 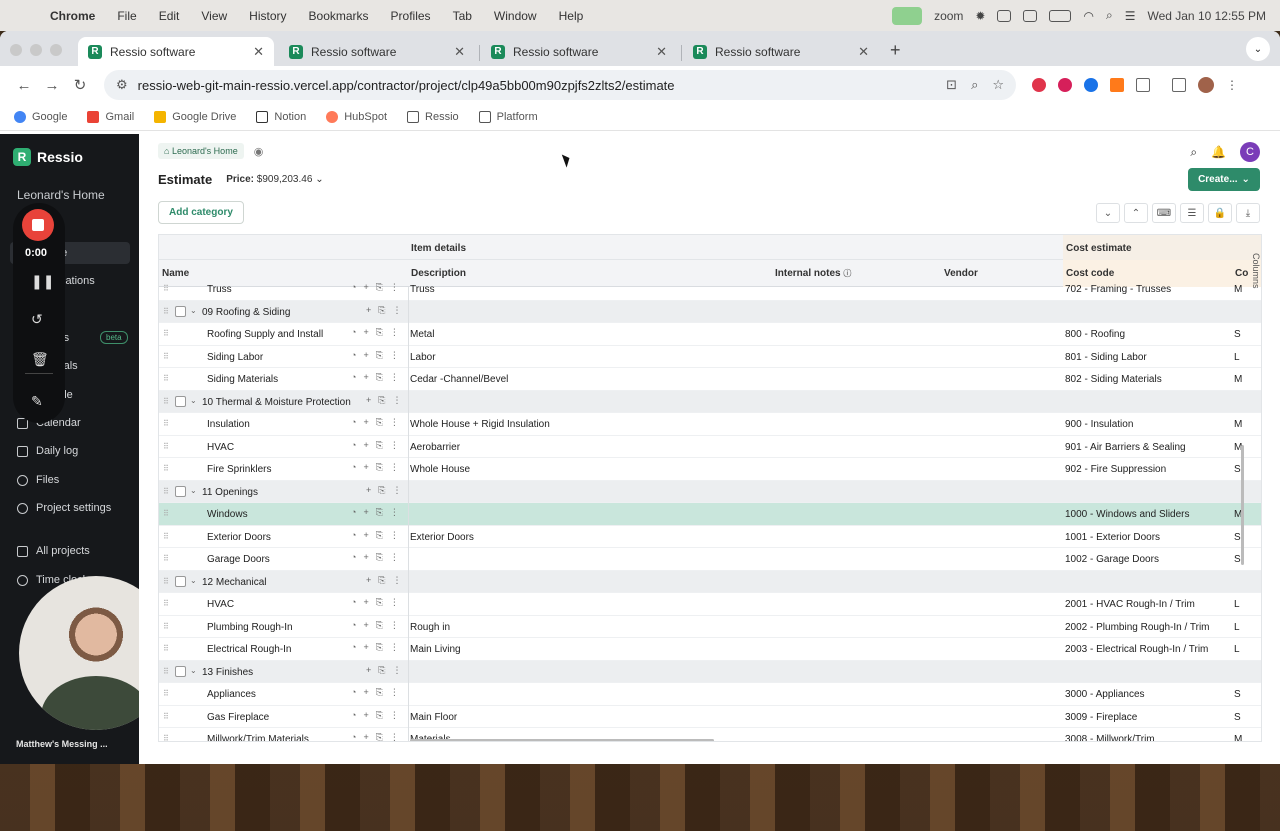 What do you see at coordinates (110, 117) in the screenshot?
I see `bookmark-gmail: Gmail` at bounding box center [110, 117].